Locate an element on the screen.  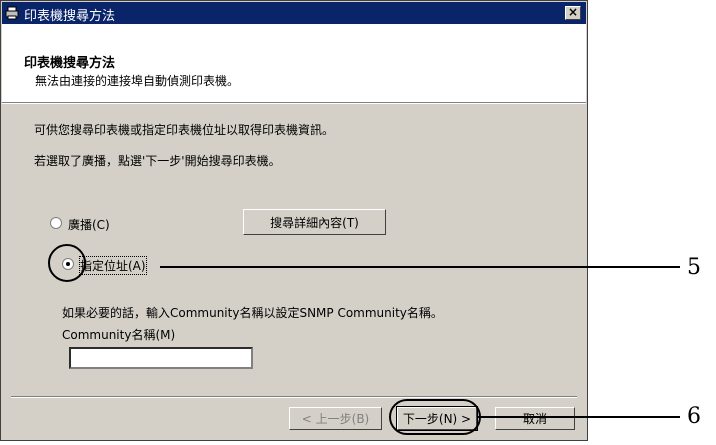
description-line-1: 可供您搜尋印表機或指定印表機位址以取得印表機資訊。 is located at coordinates (184, 130).